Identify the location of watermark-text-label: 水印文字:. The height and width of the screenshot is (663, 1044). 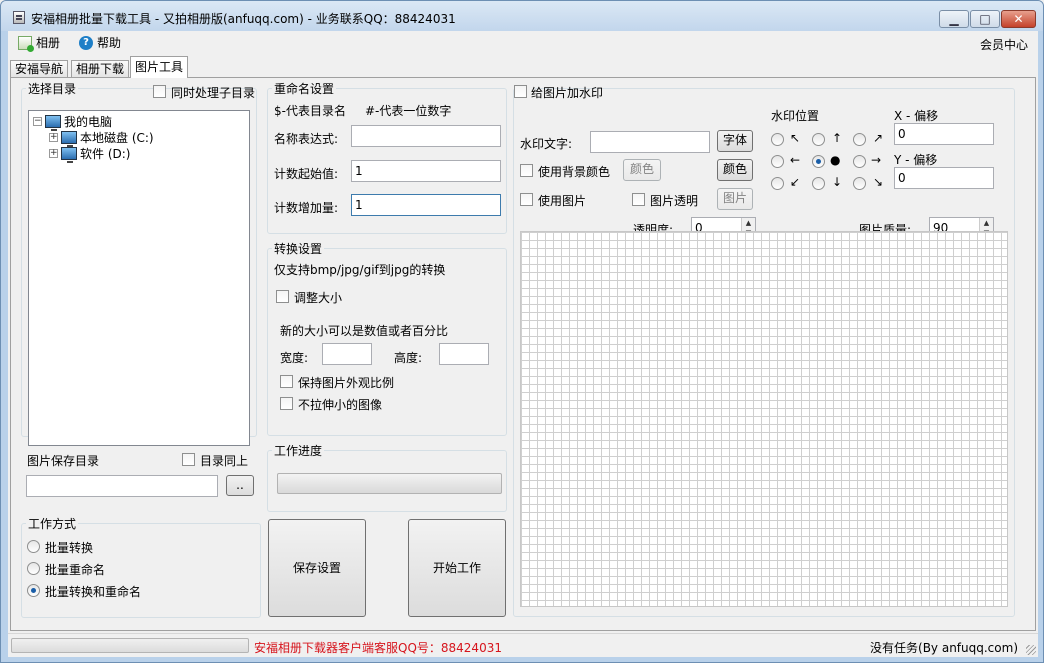
(546, 144).